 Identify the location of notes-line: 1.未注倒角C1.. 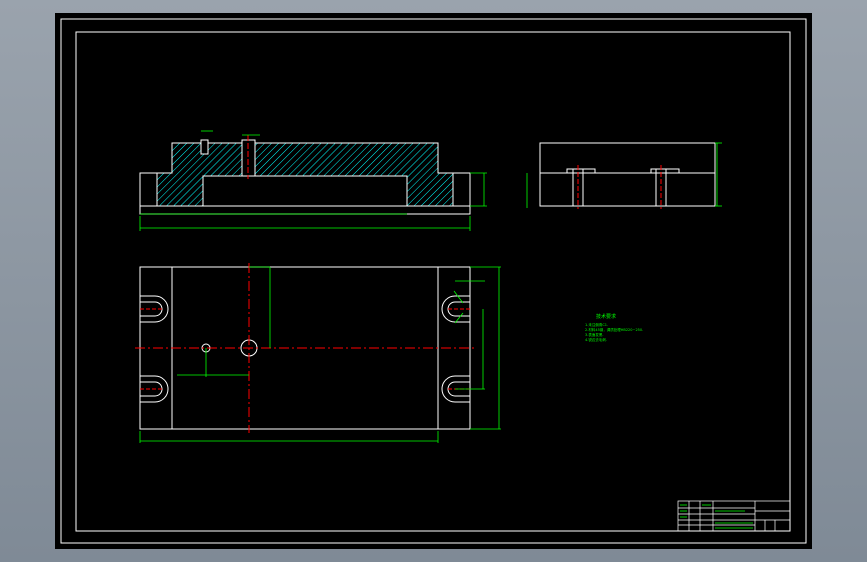
(596, 324).